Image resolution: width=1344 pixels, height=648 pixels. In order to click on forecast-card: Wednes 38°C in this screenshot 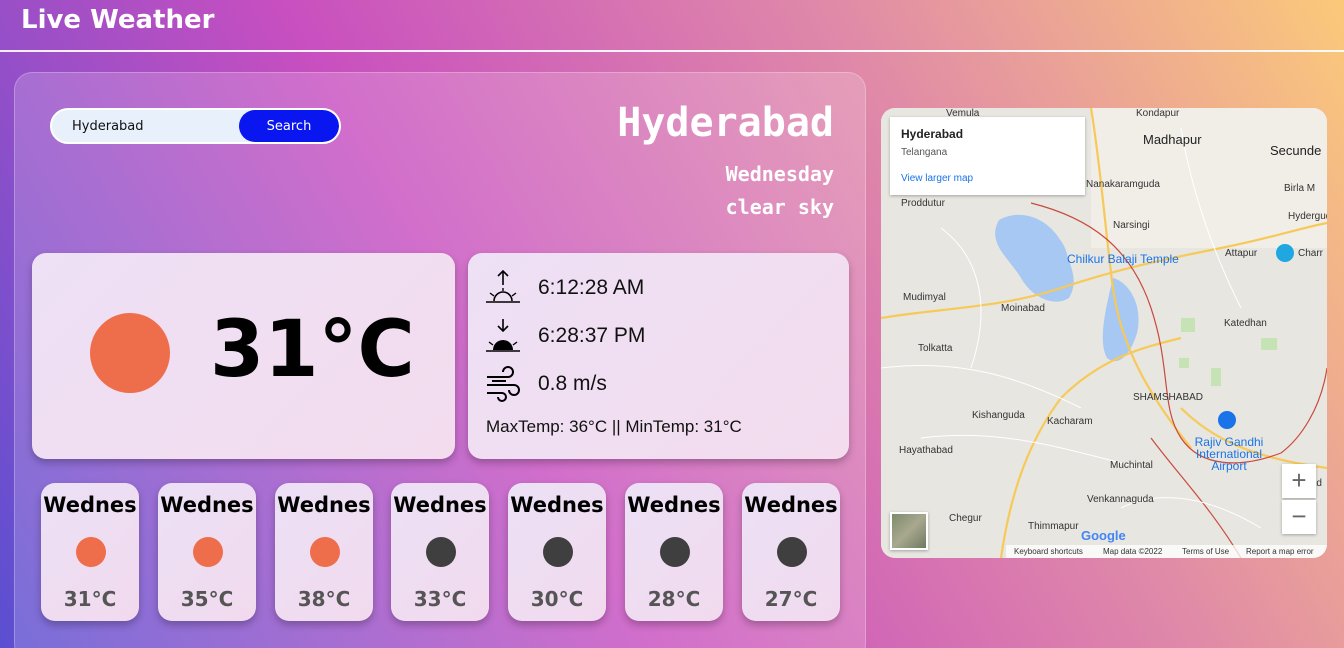, I will do `click(324, 552)`.